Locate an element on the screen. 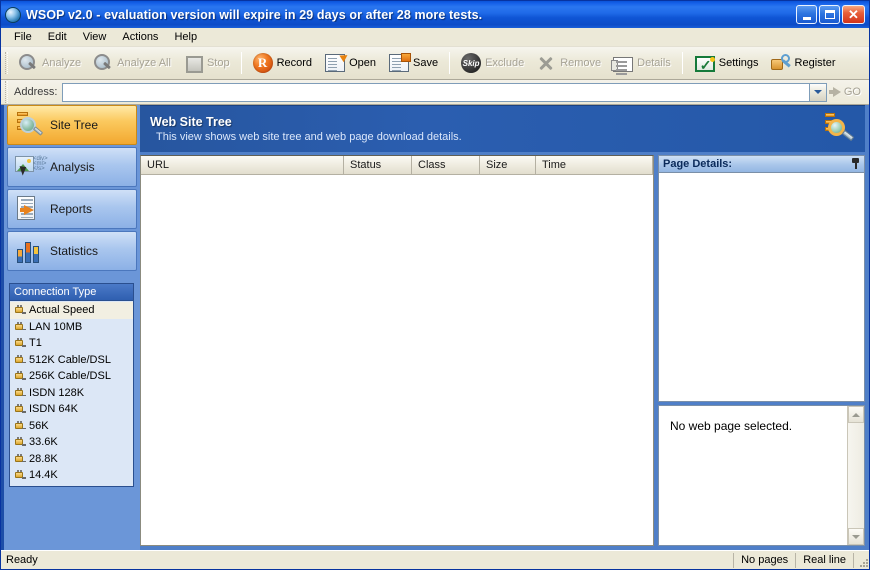 This screenshot has width=870, height=570. close-icon: ✕ is located at coordinates (853, 14).